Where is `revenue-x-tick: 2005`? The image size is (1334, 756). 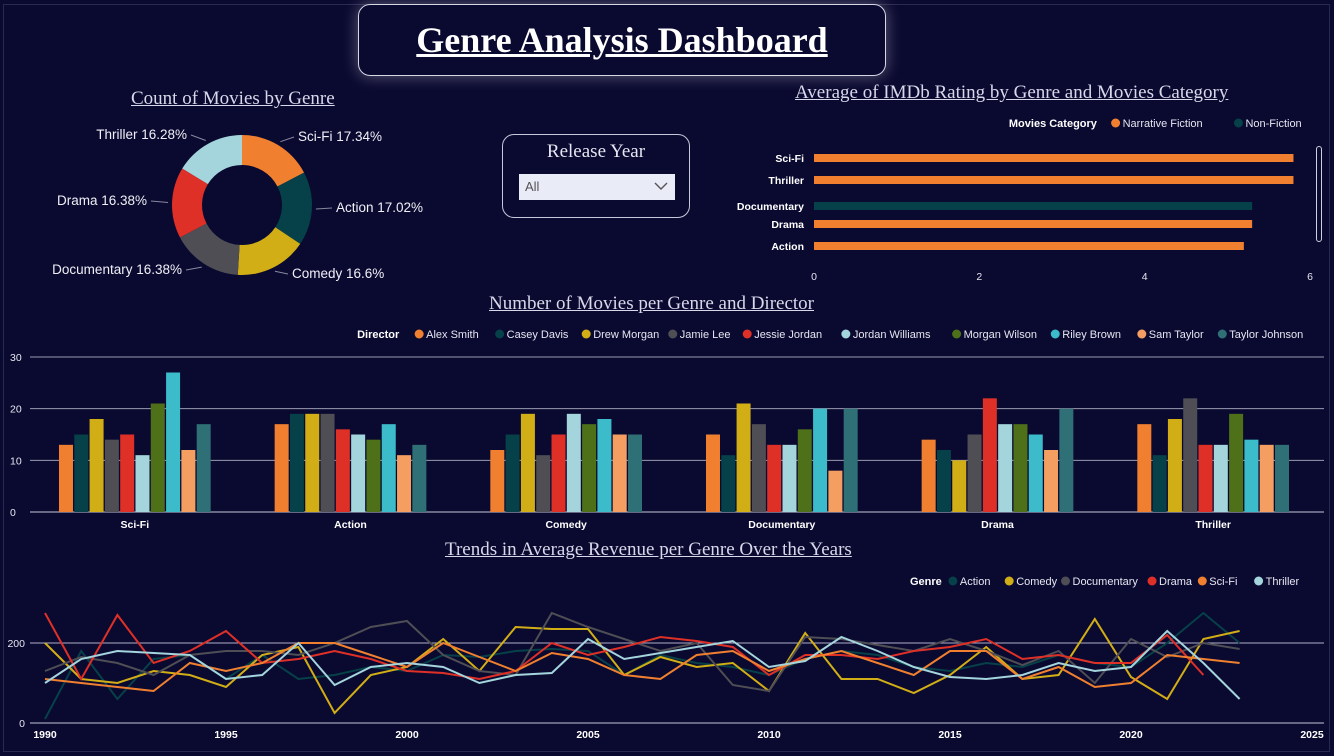 revenue-x-tick: 2005 is located at coordinates (588, 735).